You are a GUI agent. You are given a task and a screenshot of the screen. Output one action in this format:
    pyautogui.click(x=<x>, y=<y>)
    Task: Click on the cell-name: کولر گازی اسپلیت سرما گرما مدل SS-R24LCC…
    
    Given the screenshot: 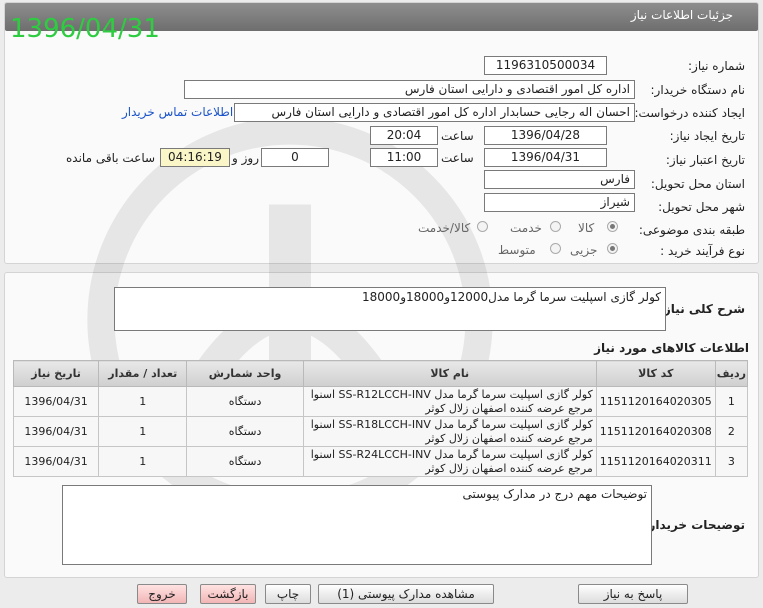 What is the action you would take?
    pyautogui.click(x=449, y=461)
    